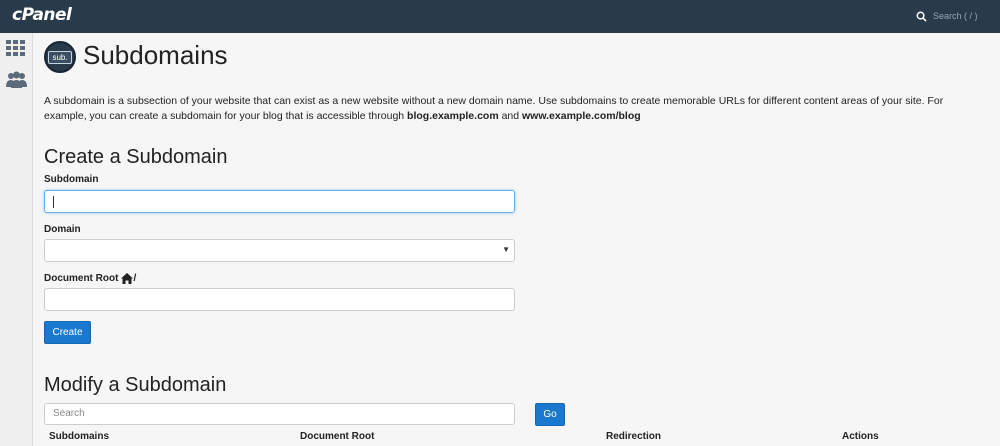 The width and height of the screenshot is (1000, 446). I want to click on example-subdomain: blog.example.com, so click(453, 116).